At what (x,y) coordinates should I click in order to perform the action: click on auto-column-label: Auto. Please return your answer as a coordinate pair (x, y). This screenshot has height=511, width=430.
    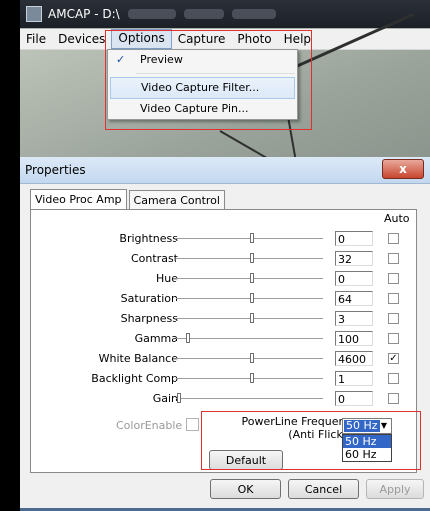
    Looking at the image, I should click on (397, 218).